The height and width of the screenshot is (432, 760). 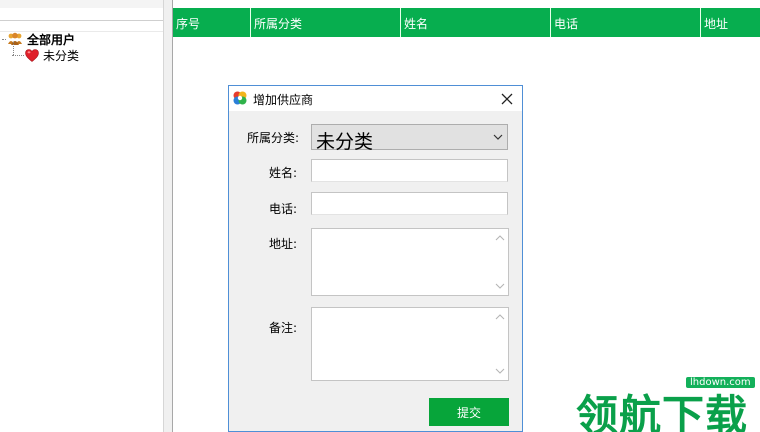 I want to click on chevron-down-icon, so click(x=498, y=137).